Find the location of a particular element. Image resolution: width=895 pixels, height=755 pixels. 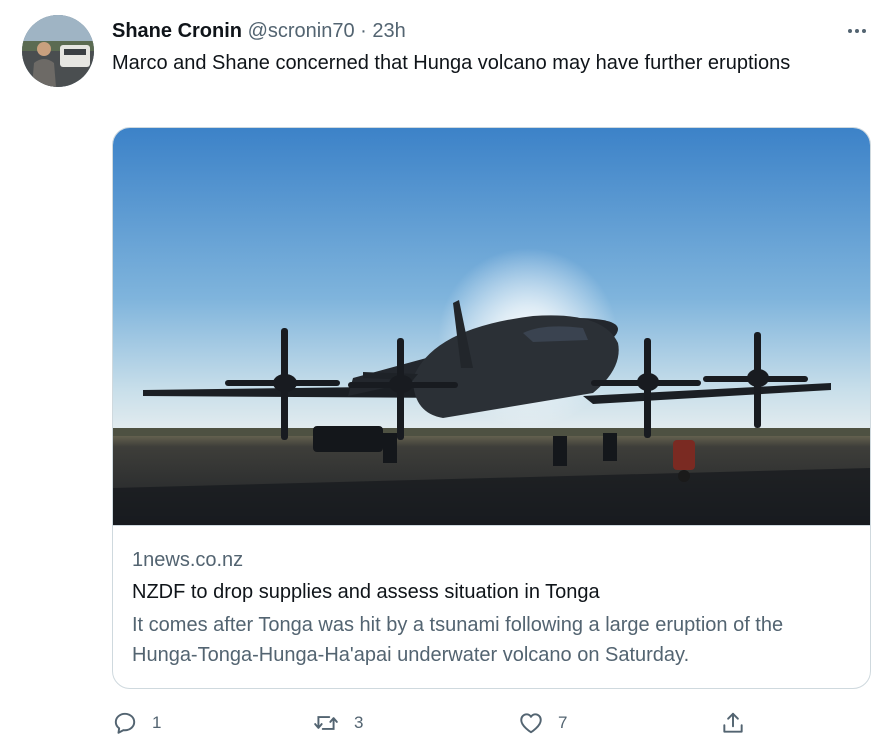

tweet-header: Shane Cronin @scronin70 · 23h is located at coordinates (259, 31).